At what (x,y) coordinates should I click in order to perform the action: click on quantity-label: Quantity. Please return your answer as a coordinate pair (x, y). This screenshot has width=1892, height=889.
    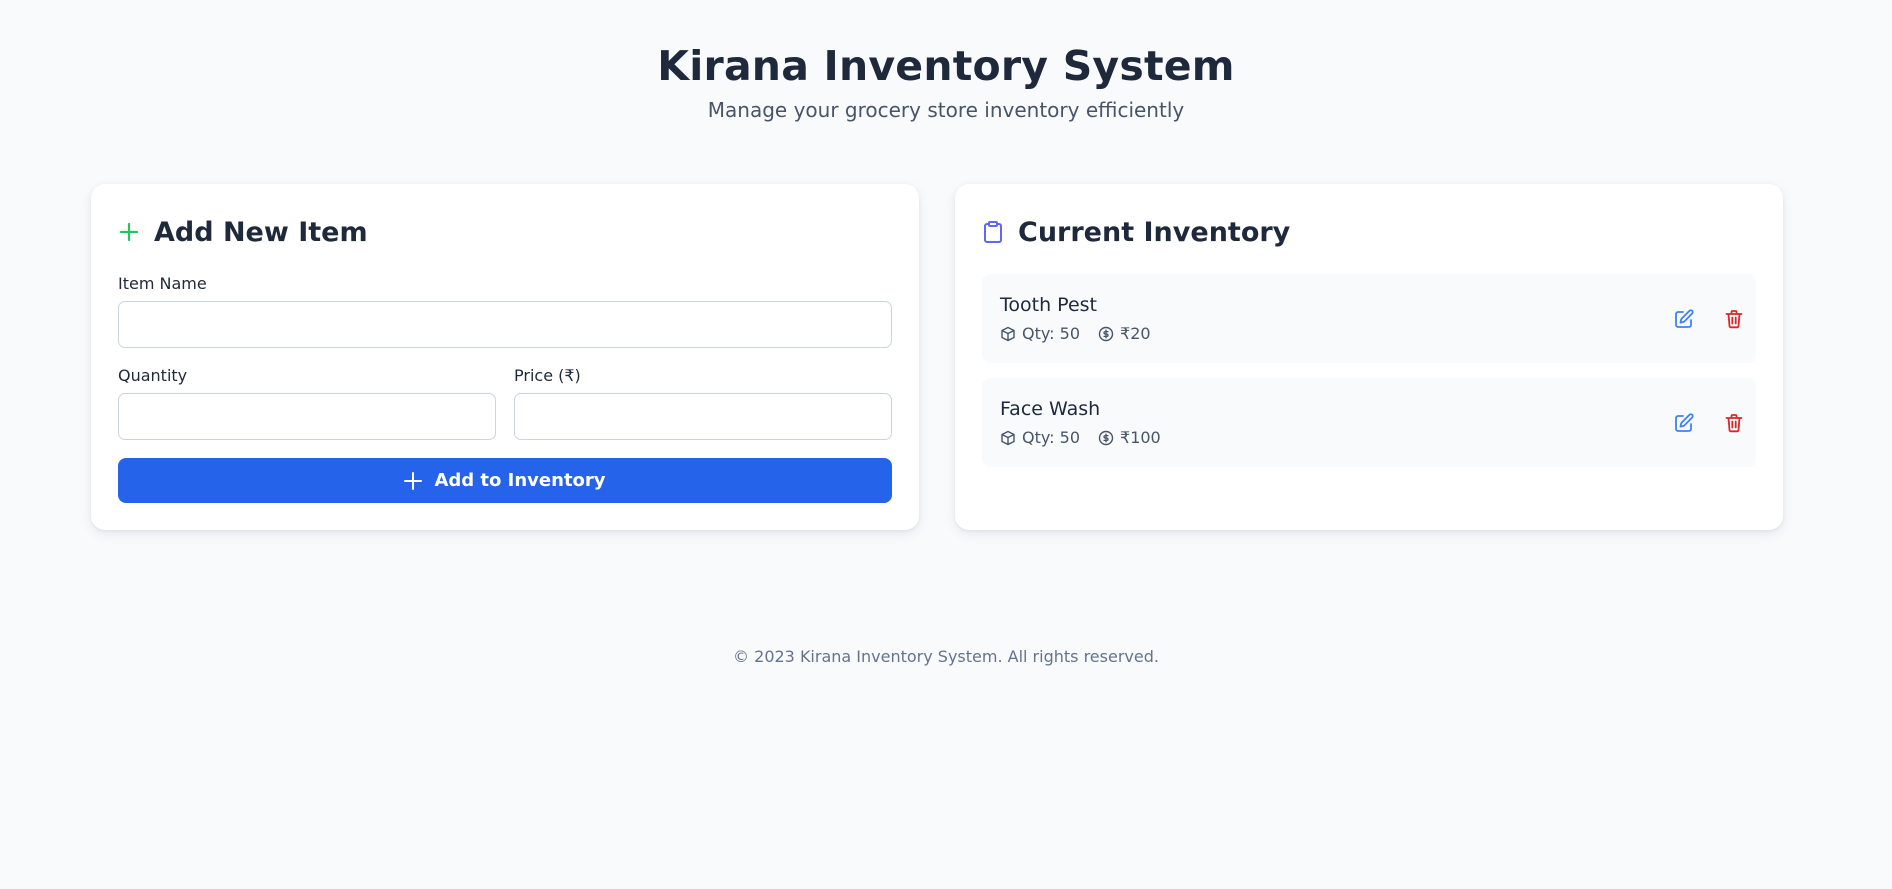
    Looking at the image, I should click on (153, 375).